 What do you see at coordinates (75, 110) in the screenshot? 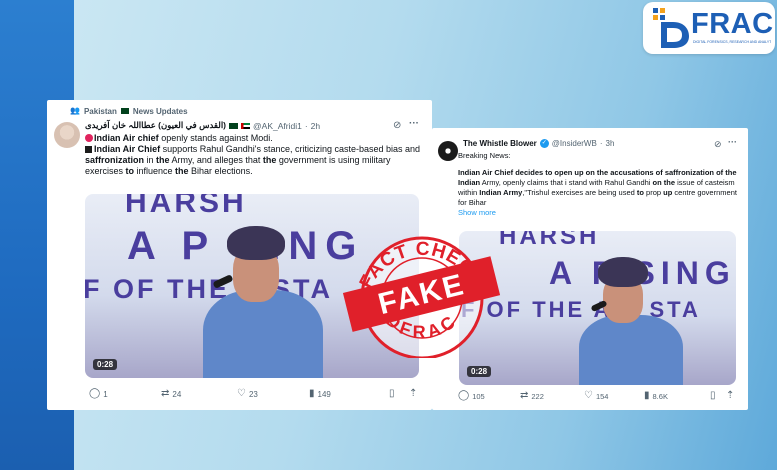
I see `people-icon: 👥` at bounding box center [75, 110].